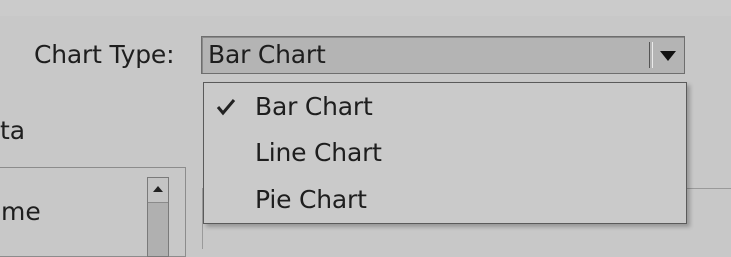 The image size is (731, 257). What do you see at coordinates (93, 212) in the screenshot?
I see `data-list-panel: me` at bounding box center [93, 212].